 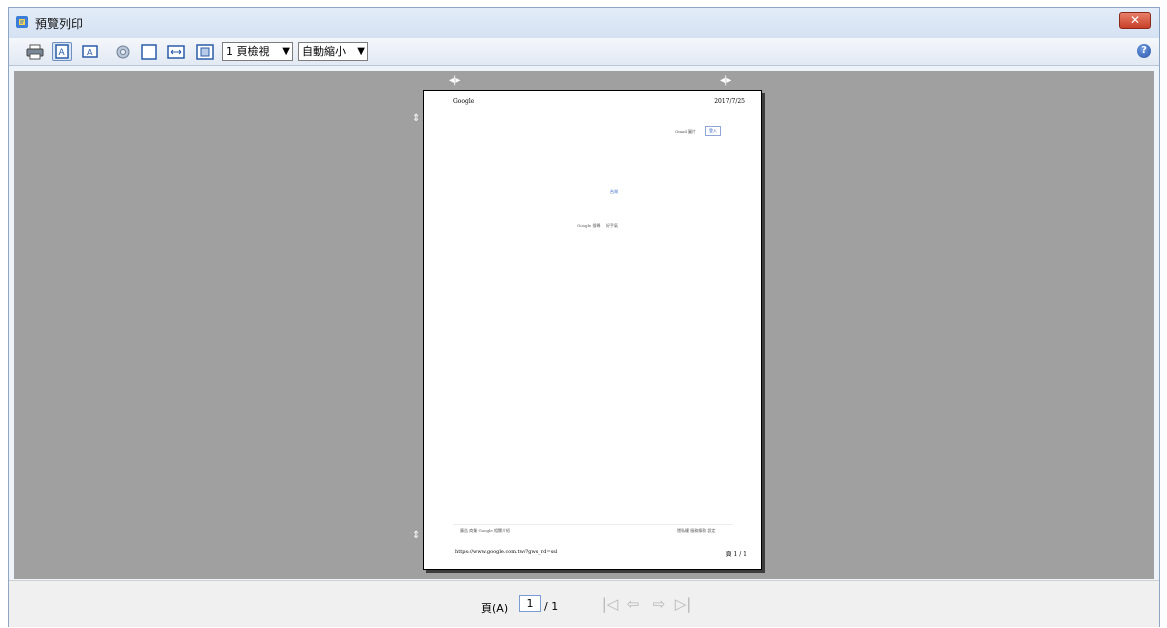 I want to click on landscape-button: A, so click(x=90, y=51).